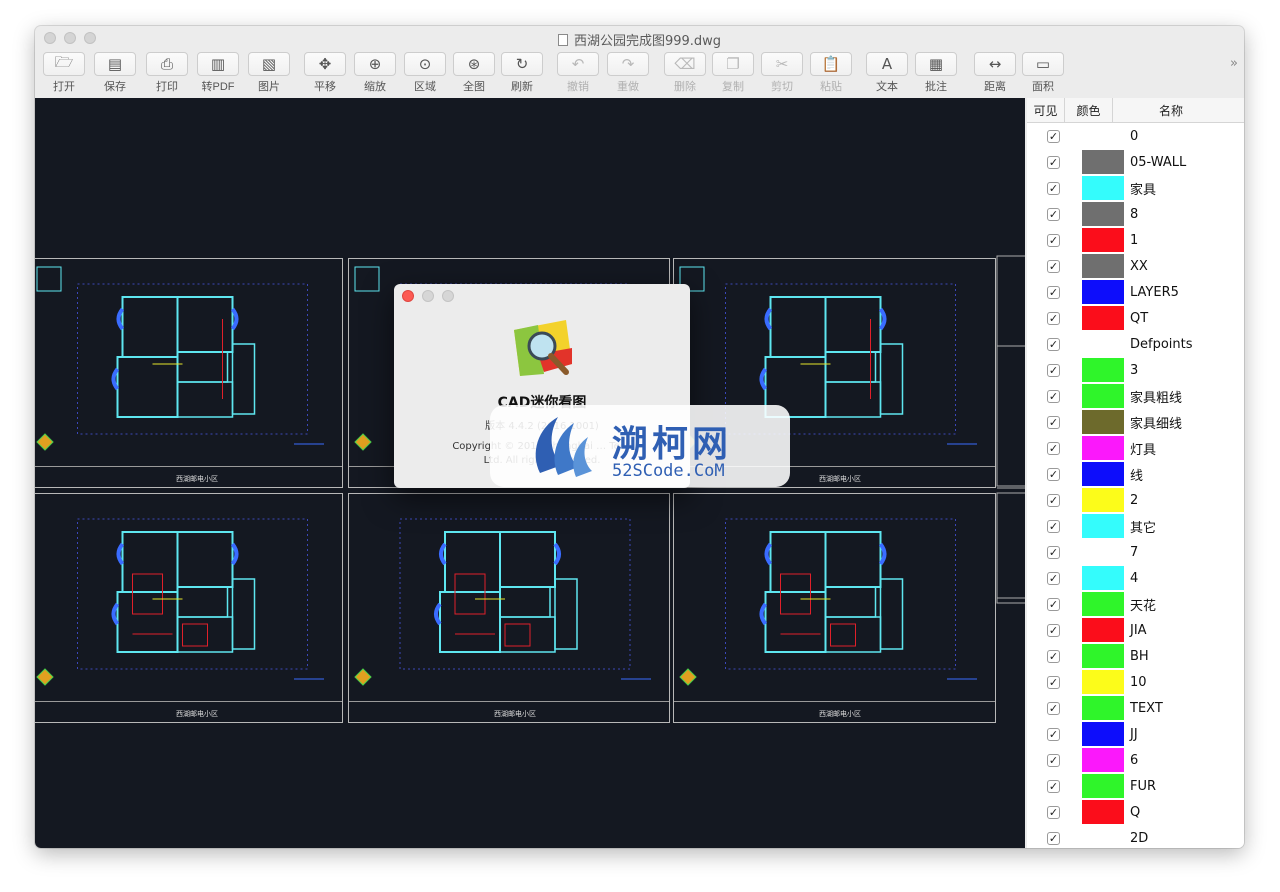 The image size is (1280, 892). Describe the element at coordinates (1135, 786) in the screenshot. I see `layer-row: ✓ FUR` at that location.